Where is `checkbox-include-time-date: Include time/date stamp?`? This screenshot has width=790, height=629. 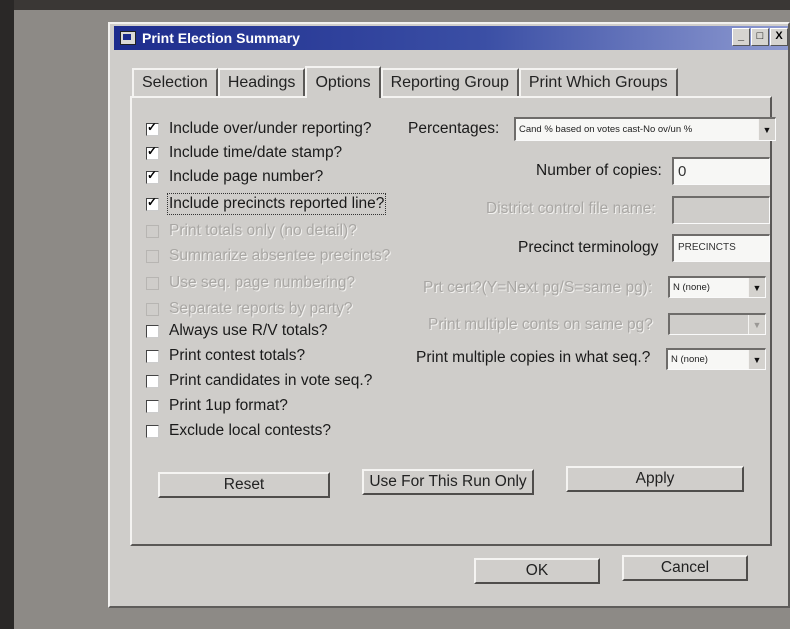 checkbox-include-time-date: Include time/date stamp? is located at coordinates (244, 153).